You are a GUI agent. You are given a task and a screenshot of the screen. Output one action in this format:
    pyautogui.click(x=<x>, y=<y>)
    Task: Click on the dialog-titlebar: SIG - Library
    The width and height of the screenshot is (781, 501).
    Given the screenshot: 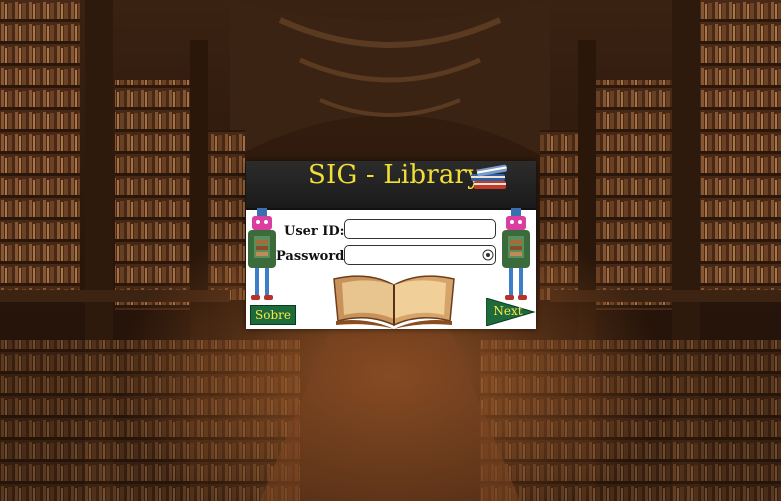 What is the action you would take?
    pyautogui.click(x=391, y=185)
    